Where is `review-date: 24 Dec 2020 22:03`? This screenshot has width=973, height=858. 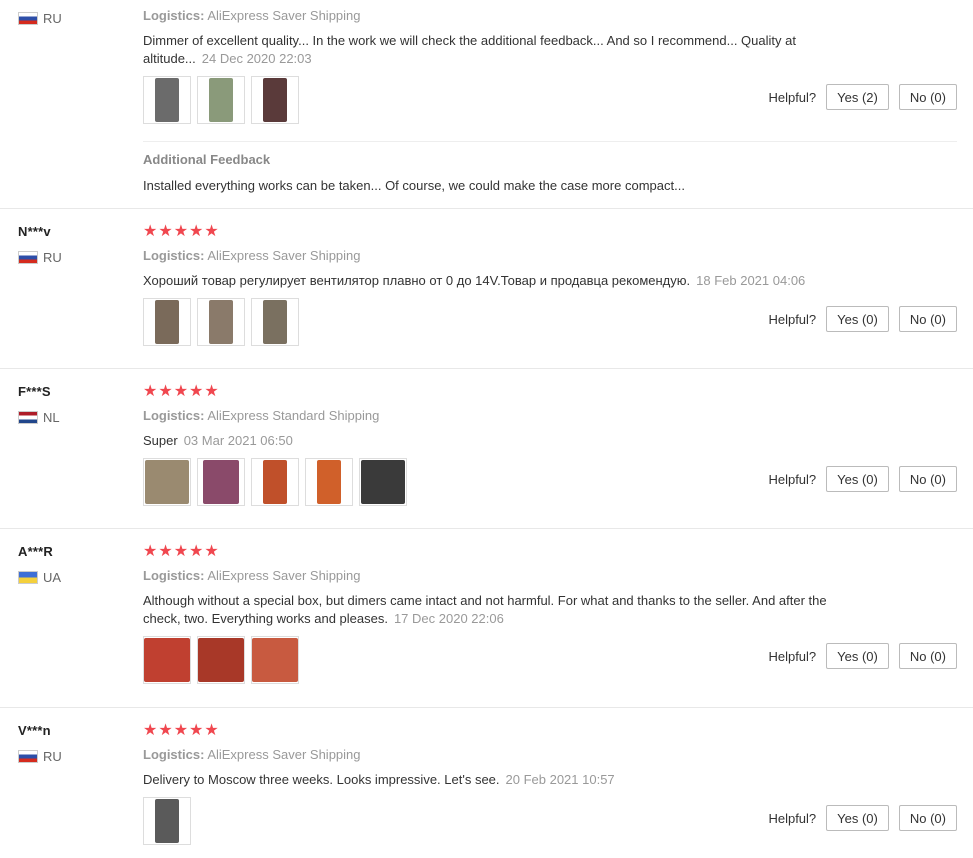 review-date: 24 Dec 2020 22:03 is located at coordinates (256, 58).